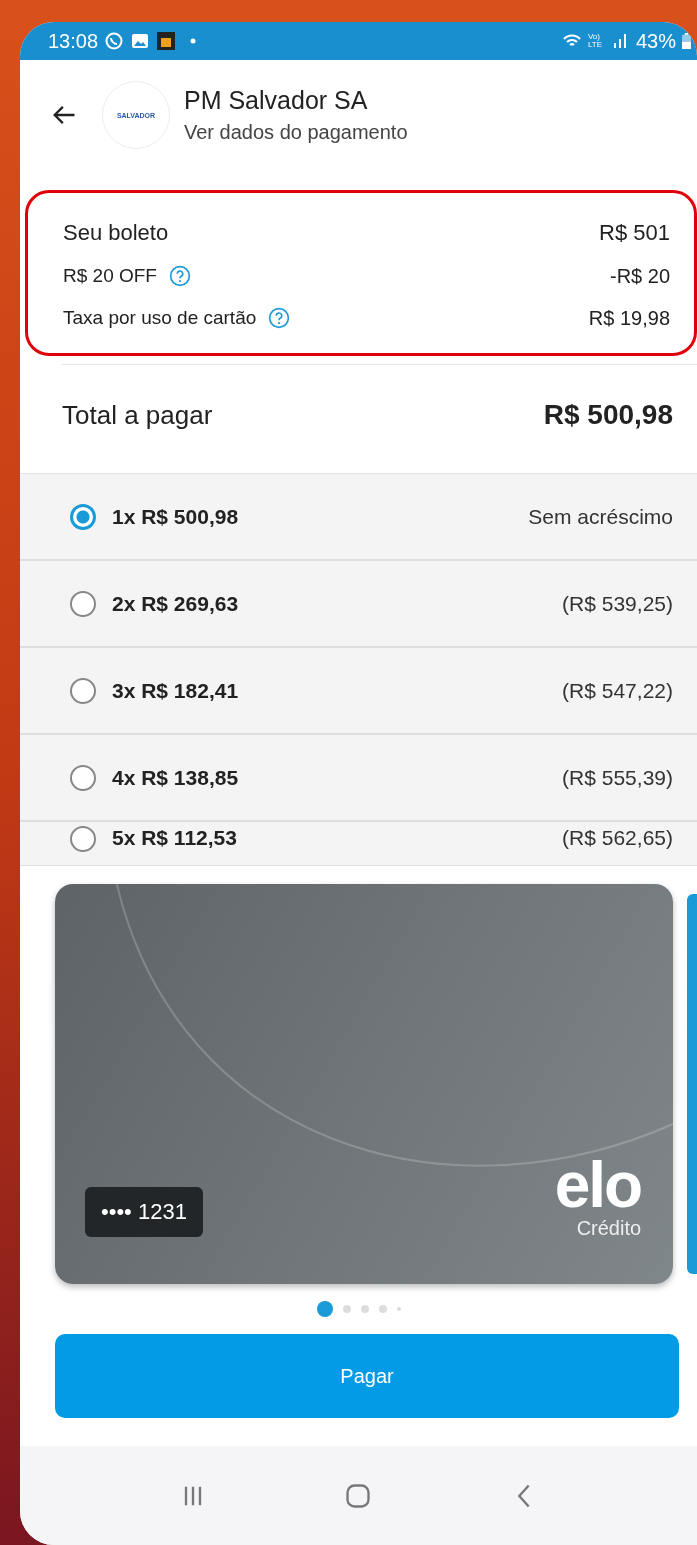 The image size is (697, 1545). Describe the element at coordinates (193, 41) in the screenshot. I see `notification-dot-icon` at that location.